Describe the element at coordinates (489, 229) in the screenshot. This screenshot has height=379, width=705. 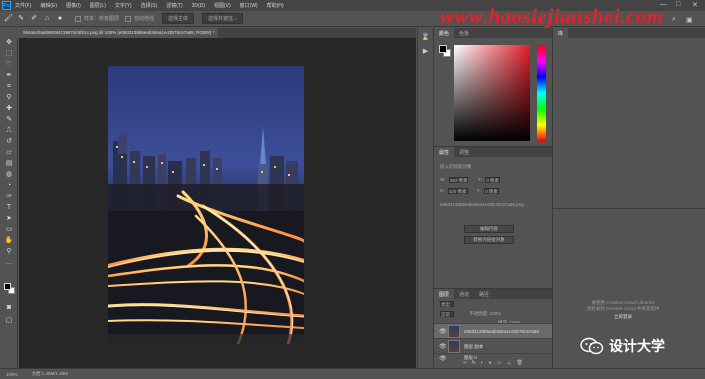
I see `edit-contents-button: 编辑内容` at that location.